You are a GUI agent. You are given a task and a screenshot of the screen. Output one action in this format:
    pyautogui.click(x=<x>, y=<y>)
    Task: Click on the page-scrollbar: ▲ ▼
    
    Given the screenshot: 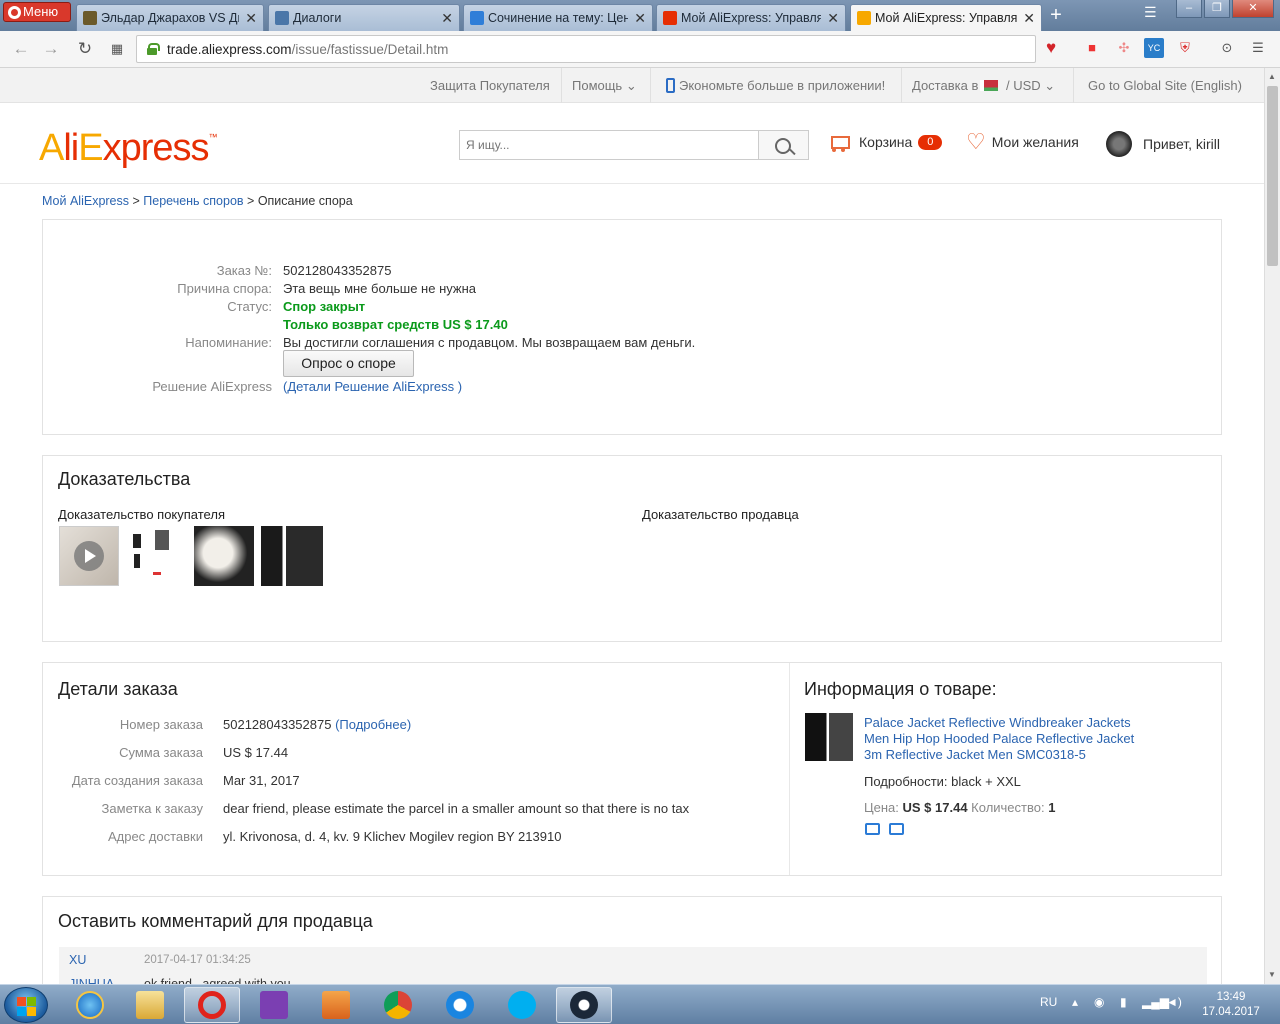 What is the action you would take?
    pyautogui.click(x=1272, y=526)
    